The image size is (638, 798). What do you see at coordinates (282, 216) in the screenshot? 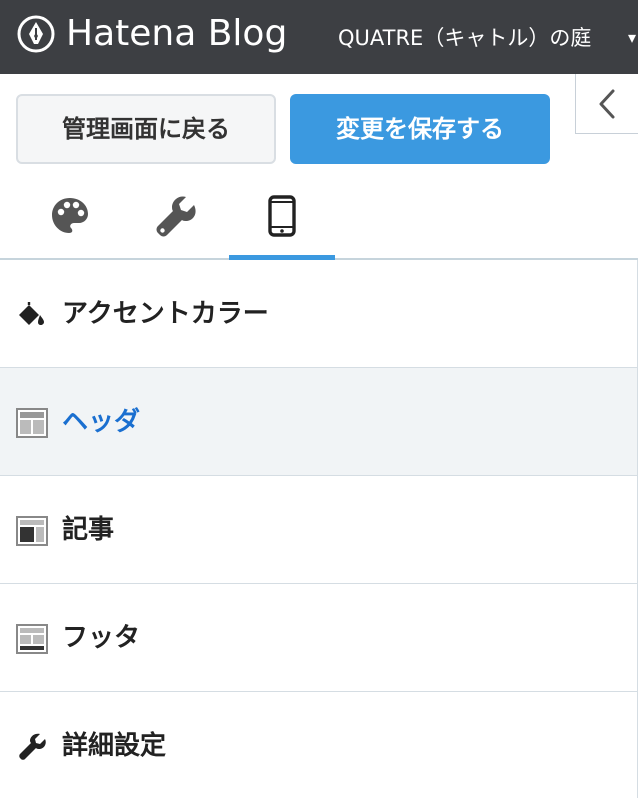
I see `smartphone-icon` at bounding box center [282, 216].